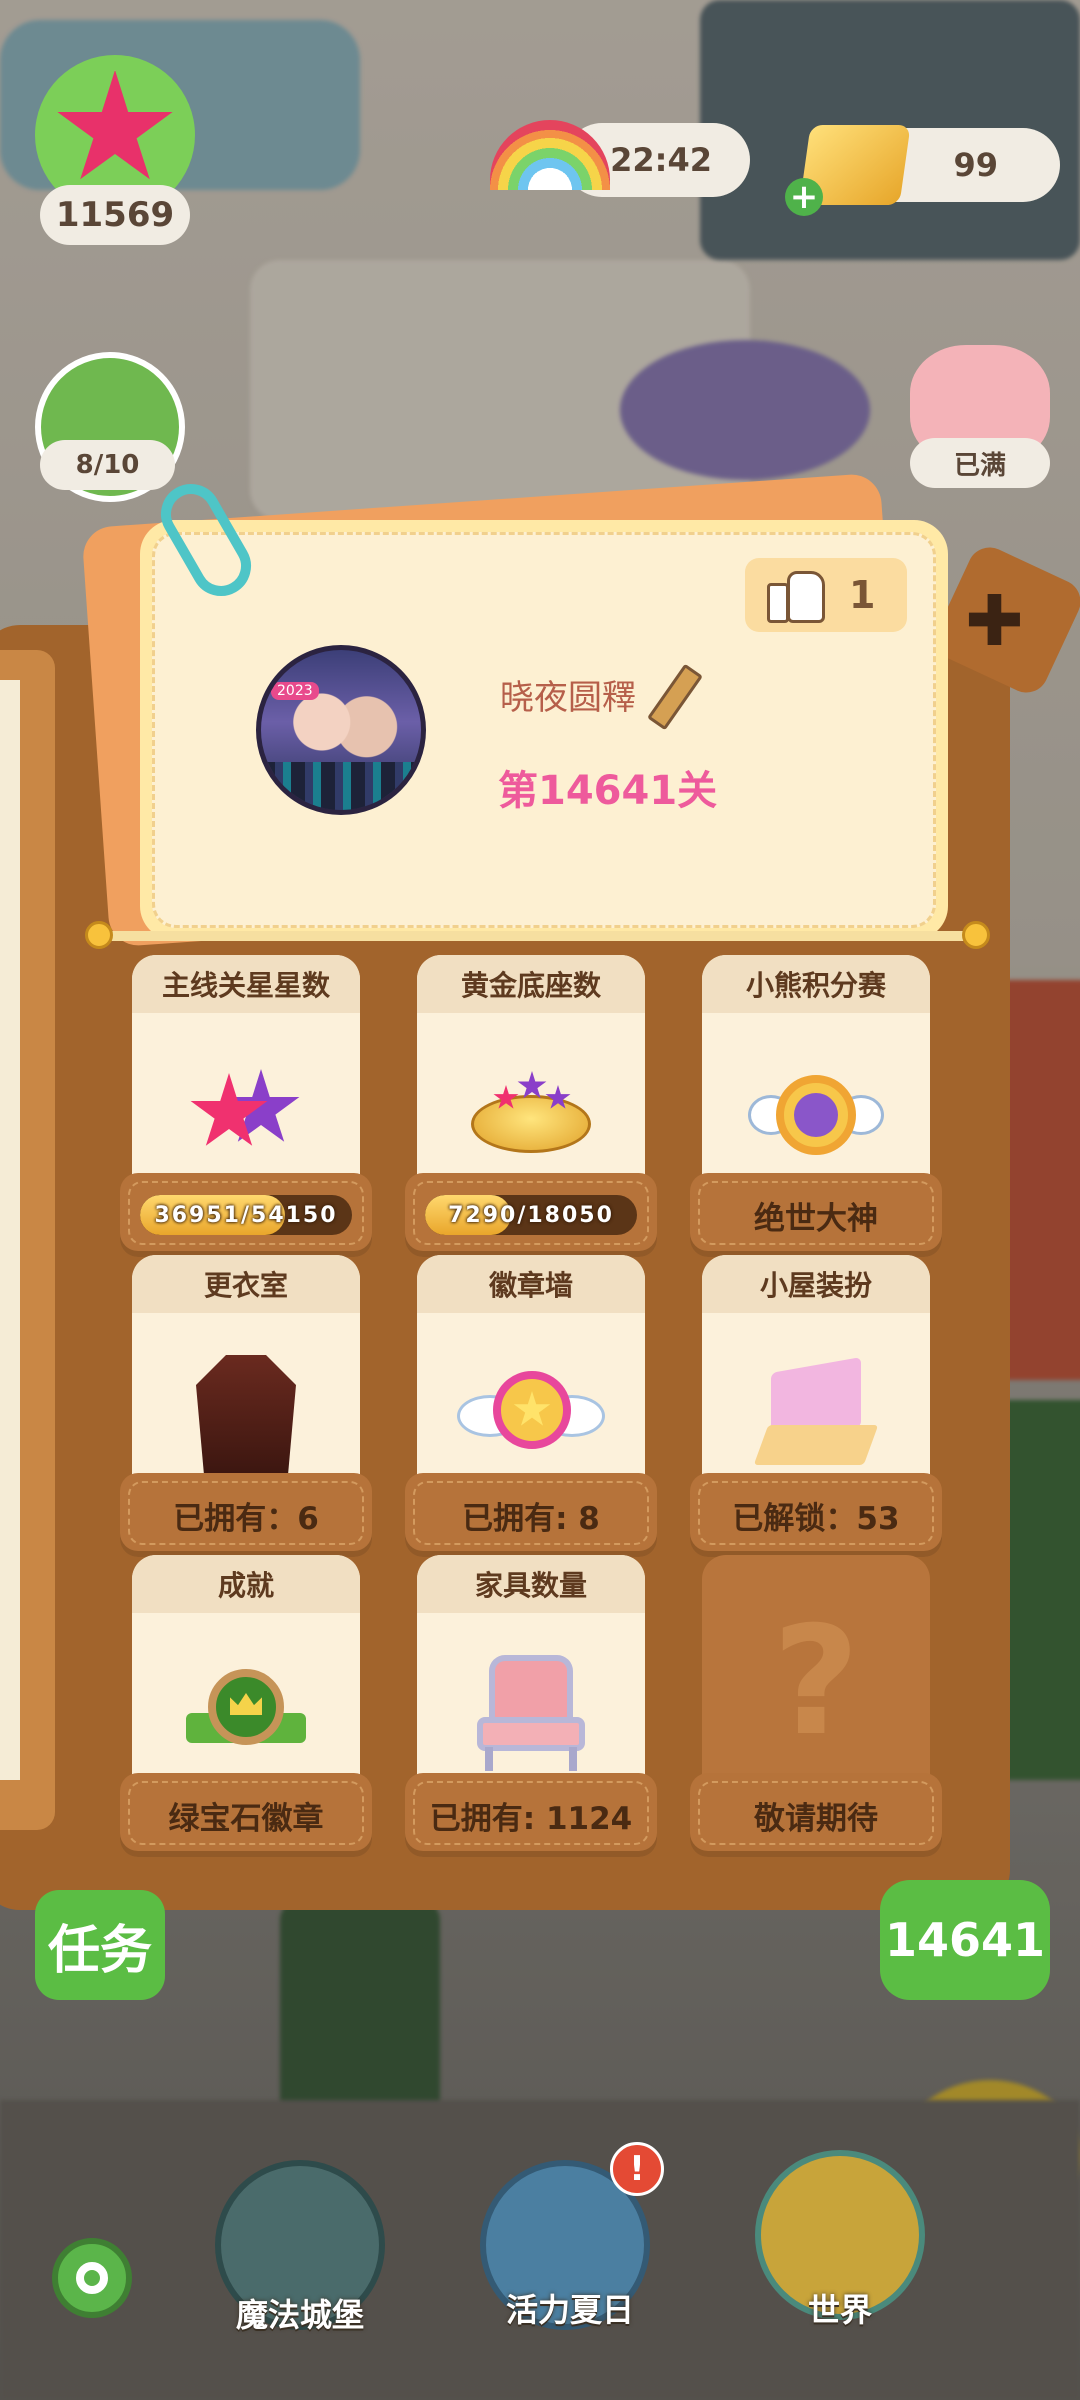 This screenshot has height=2400, width=1080. I want to click on summer-event-label: 活力夏日, so click(570, 2308).